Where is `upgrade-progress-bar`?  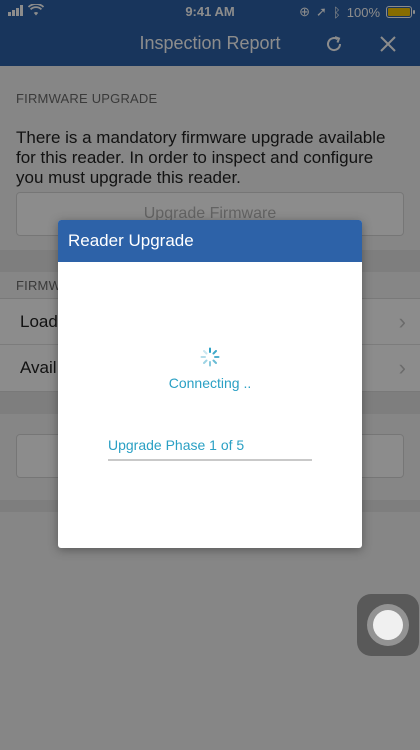 upgrade-progress-bar is located at coordinates (210, 460).